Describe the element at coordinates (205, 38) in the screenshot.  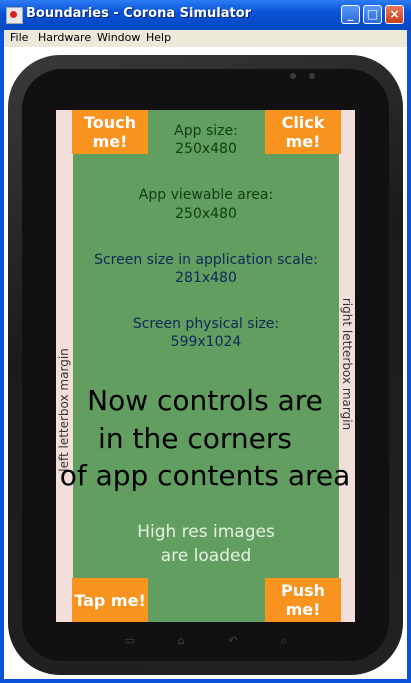
I see `menu-bar: File Hardware Window Help` at that location.